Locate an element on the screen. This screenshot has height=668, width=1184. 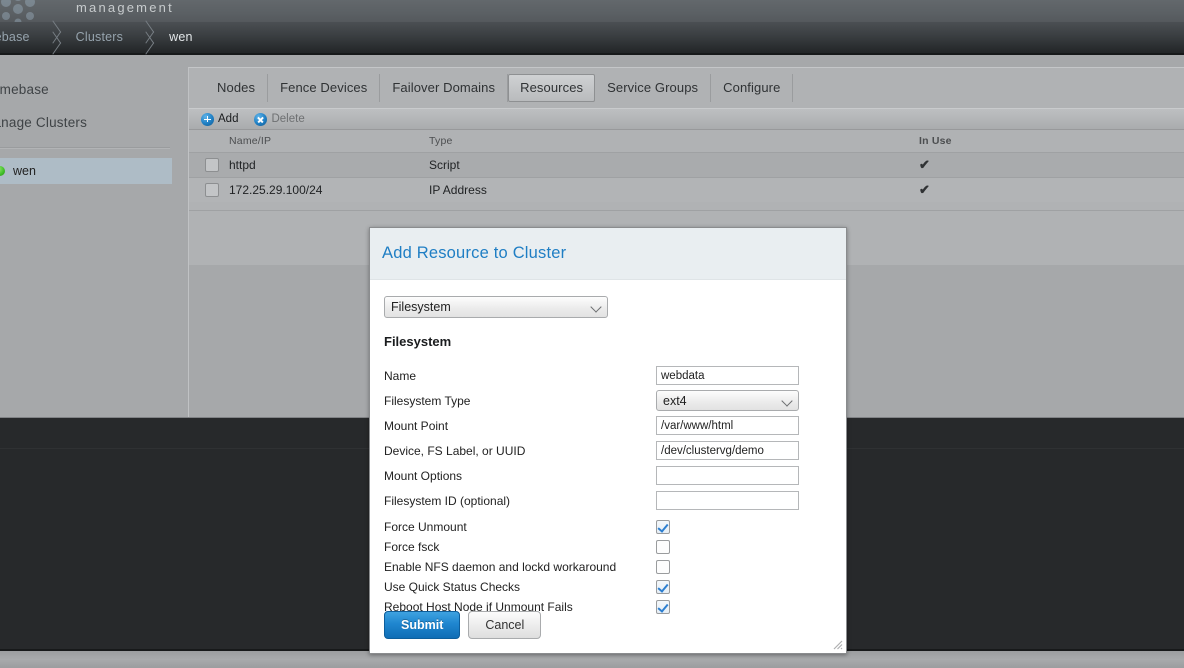
app-brand-bar: management is located at coordinates (592, 11).